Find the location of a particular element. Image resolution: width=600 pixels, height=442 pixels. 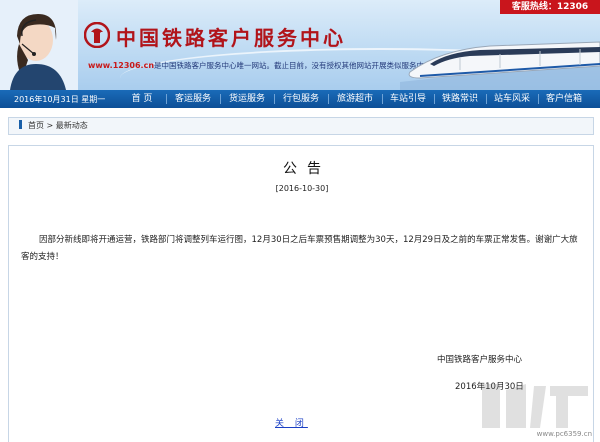

close-link: 关 闭 is located at coordinates (291, 422).